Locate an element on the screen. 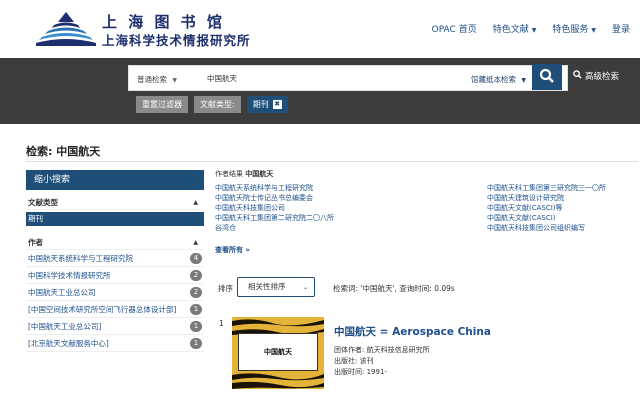 The height and width of the screenshot is (396, 640). reset-filters-button: 重置过滤器 is located at coordinates (162, 104).